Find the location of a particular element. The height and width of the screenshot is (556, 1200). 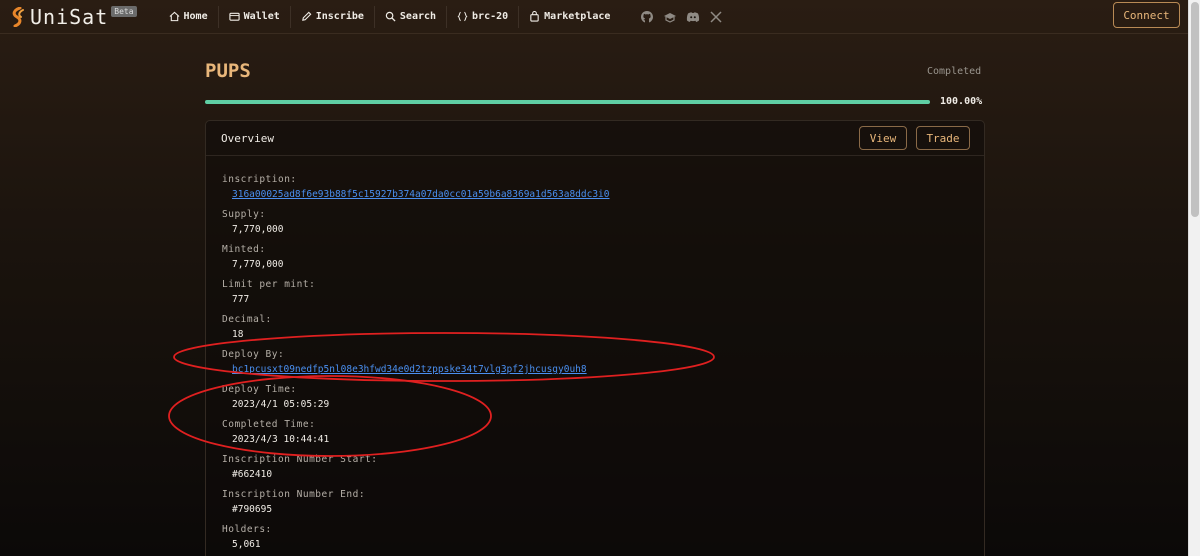

nav-home-label: Home is located at coordinates (195, 16).